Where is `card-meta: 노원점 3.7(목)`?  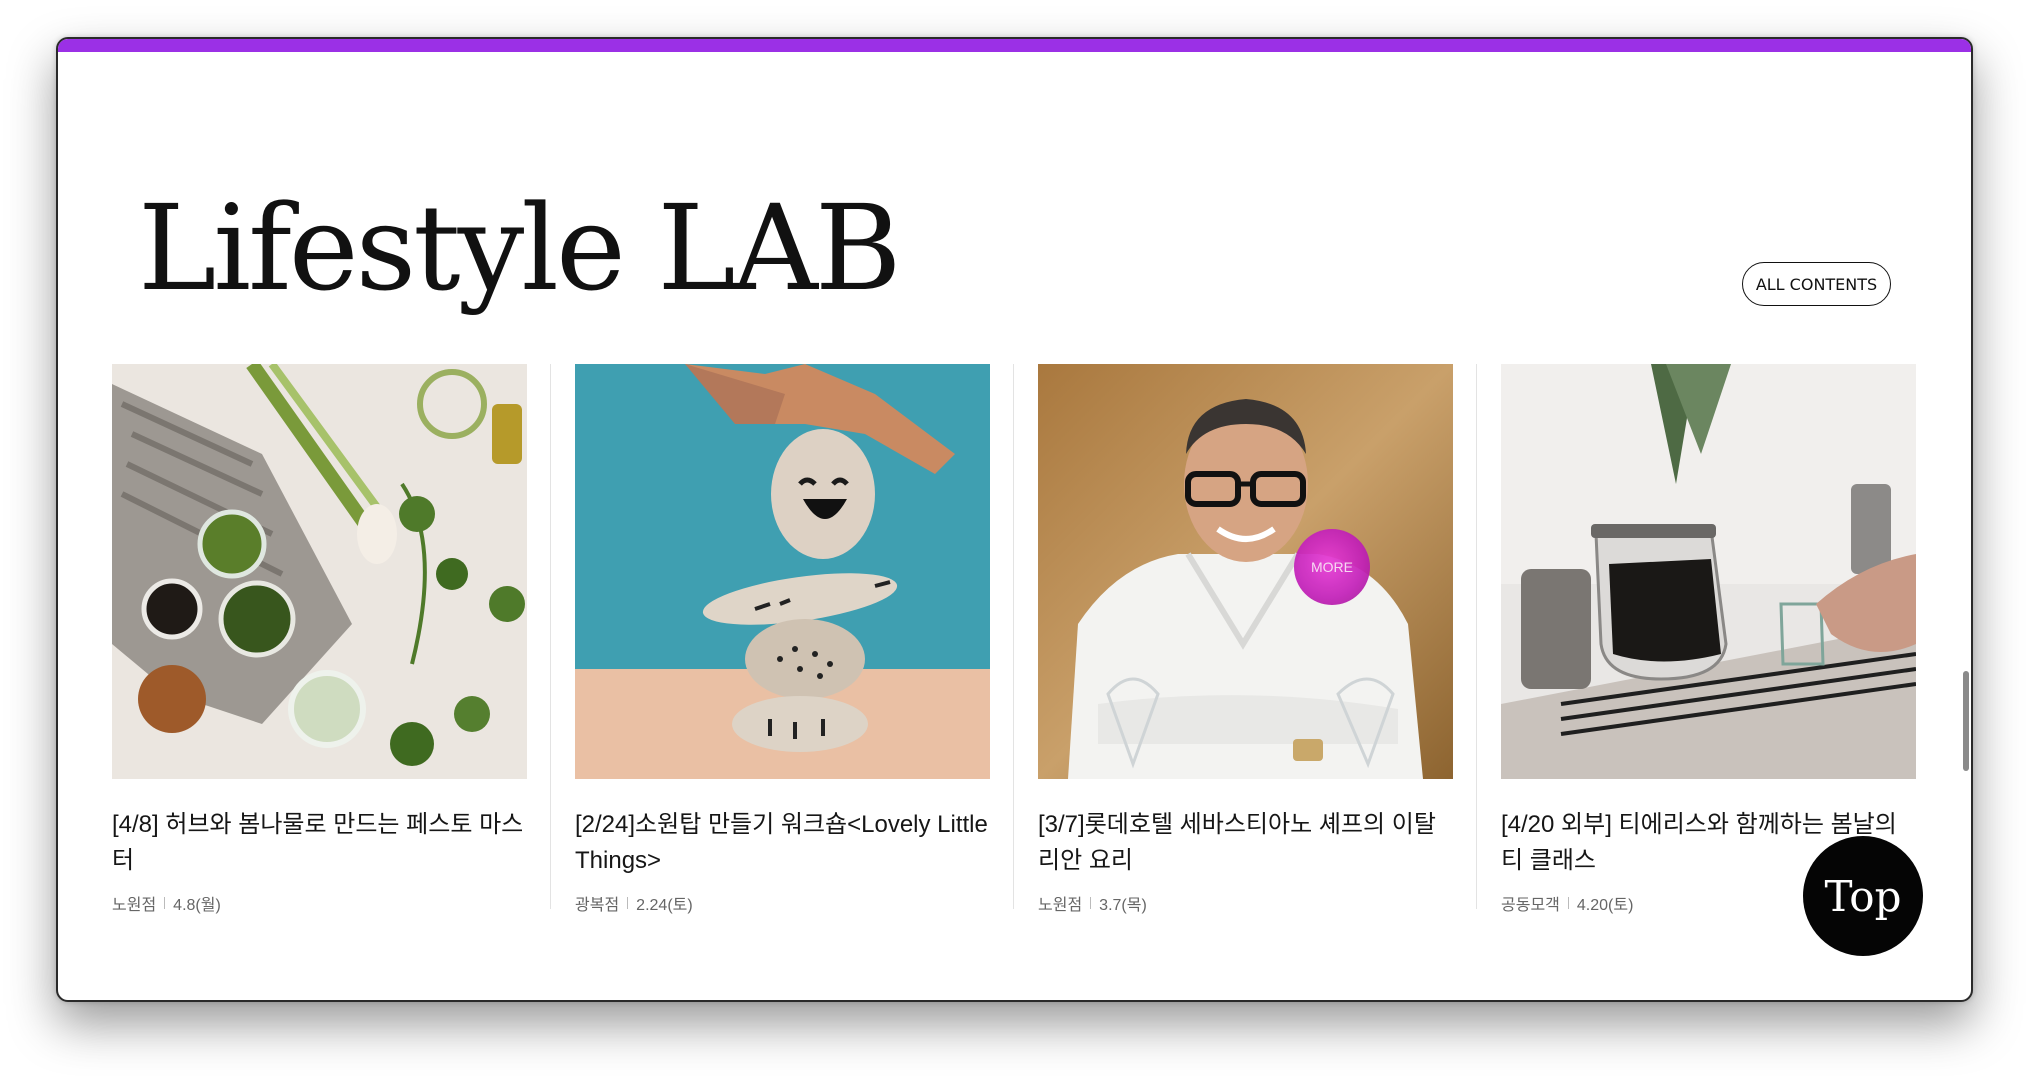
card-meta: 노원점 3.7(목) is located at coordinates (1245, 903).